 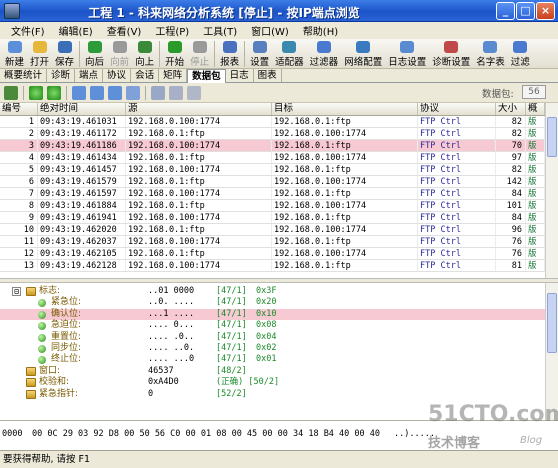 I want to click on tab-1: 诊断, so click(x=61, y=75).